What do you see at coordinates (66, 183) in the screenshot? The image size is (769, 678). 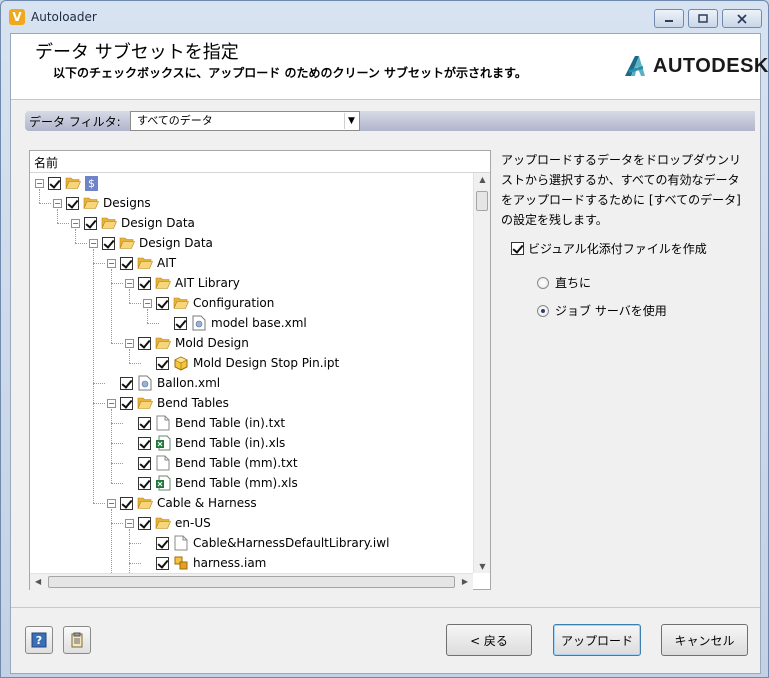 I see `tree-row: − $` at bounding box center [66, 183].